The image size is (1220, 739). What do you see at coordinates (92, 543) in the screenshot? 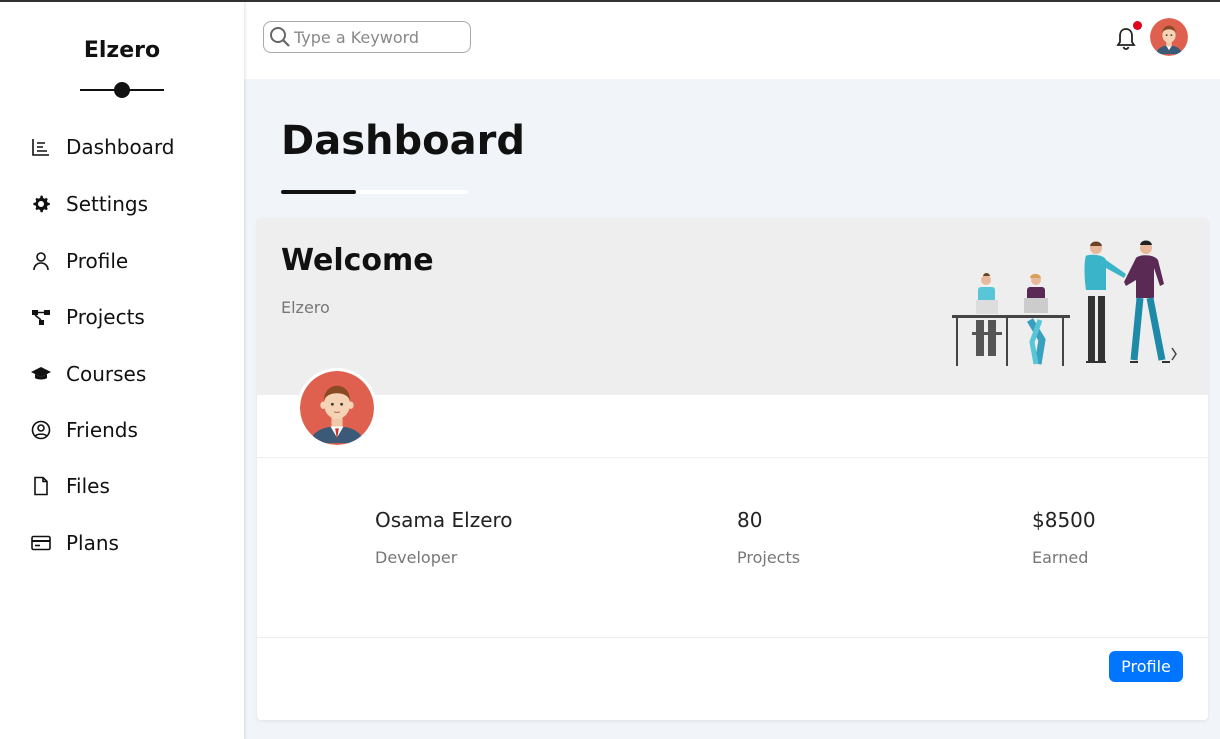
I see `sidebar-item-label: Plans` at bounding box center [92, 543].